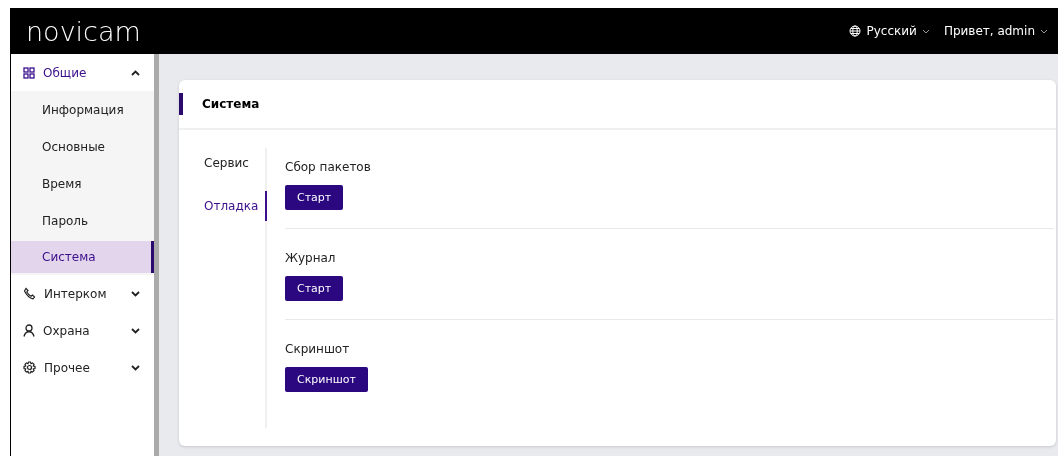  I want to click on nav-group: Общие, so click(82, 72).